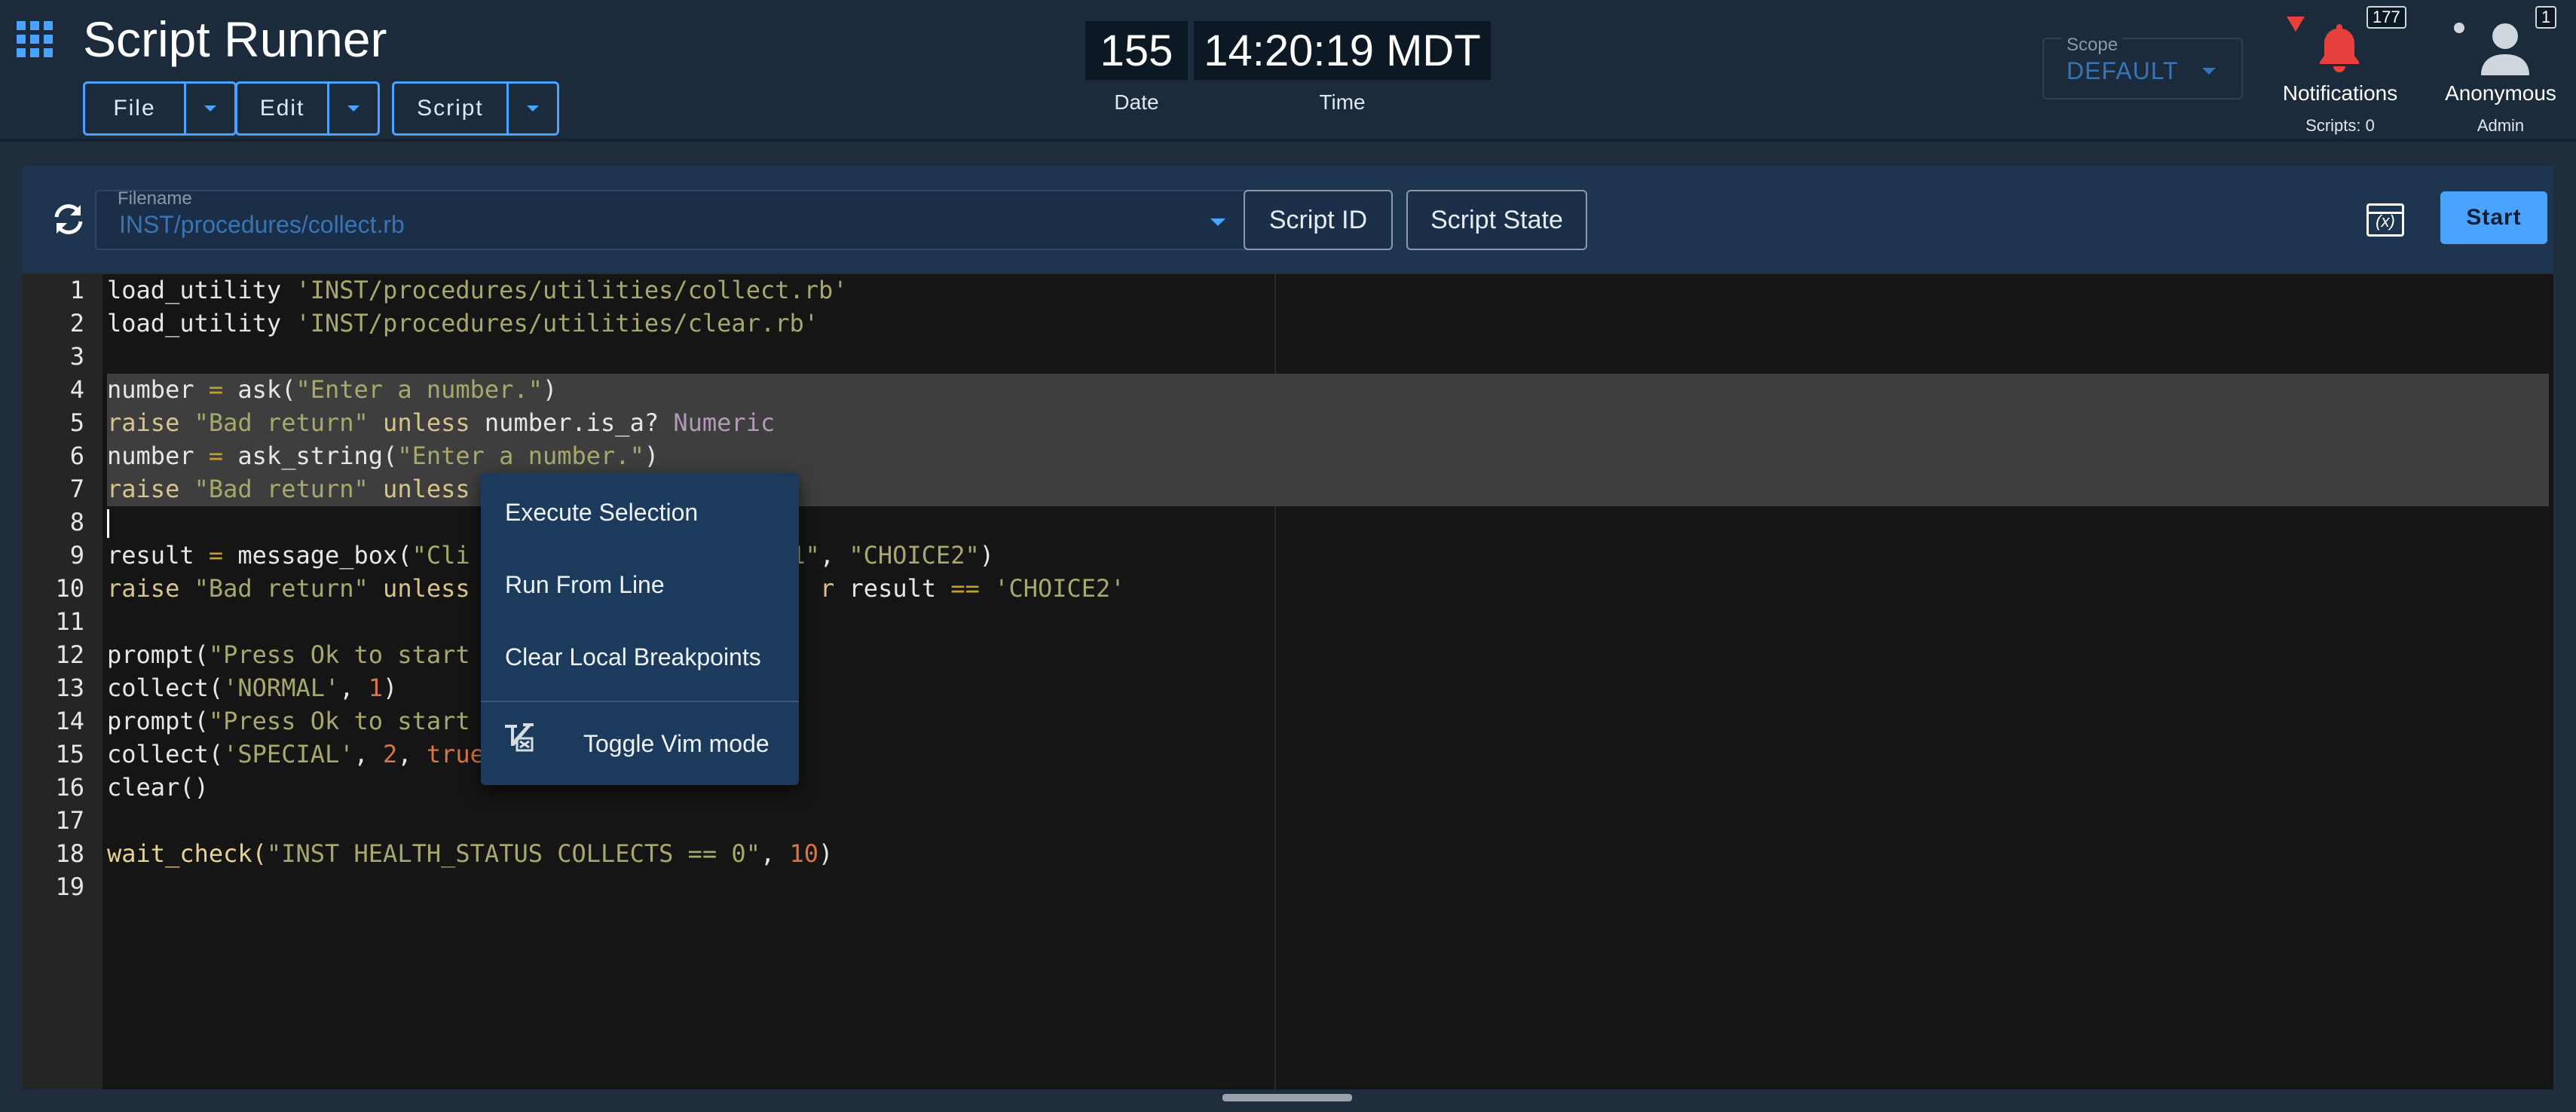 Image resolution: width=2576 pixels, height=1112 pixels. What do you see at coordinates (165, 754) in the screenshot?
I see `code-token: collect(` at bounding box center [165, 754].